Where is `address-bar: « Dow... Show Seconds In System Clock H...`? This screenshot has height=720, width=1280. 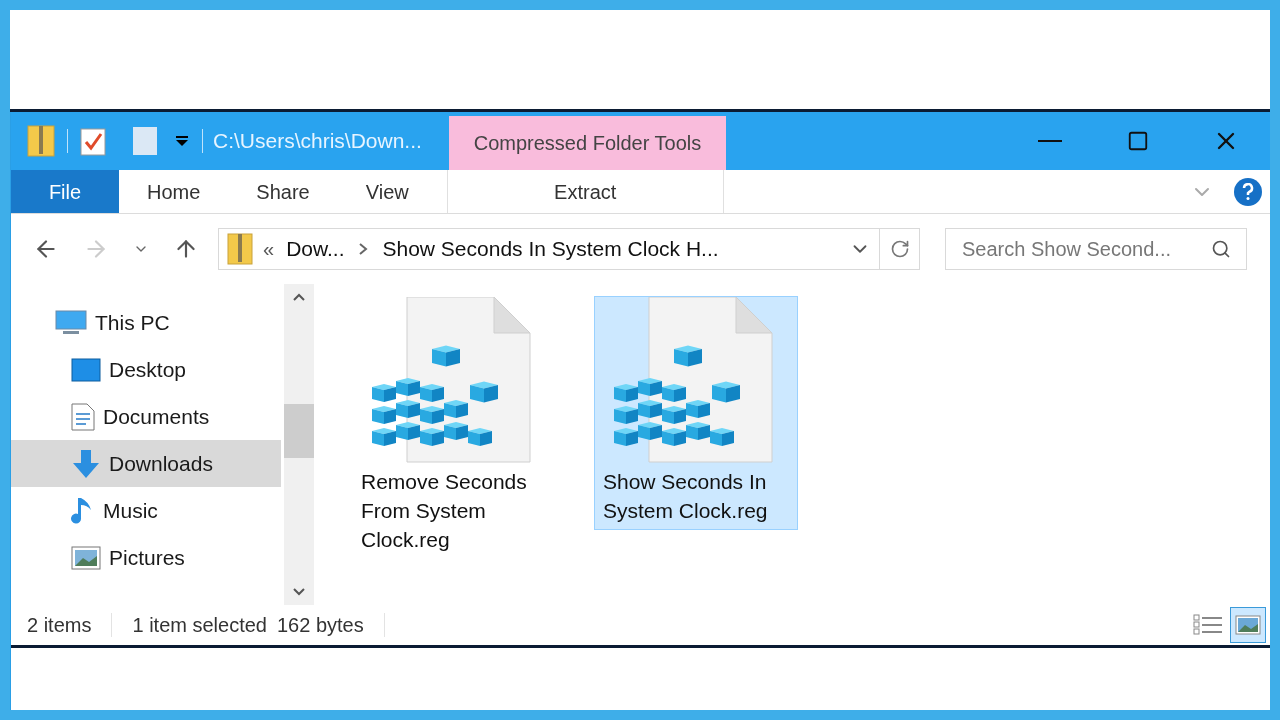 address-bar: « Dow... Show Seconds In System Clock H... is located at coordinates (569, 249).